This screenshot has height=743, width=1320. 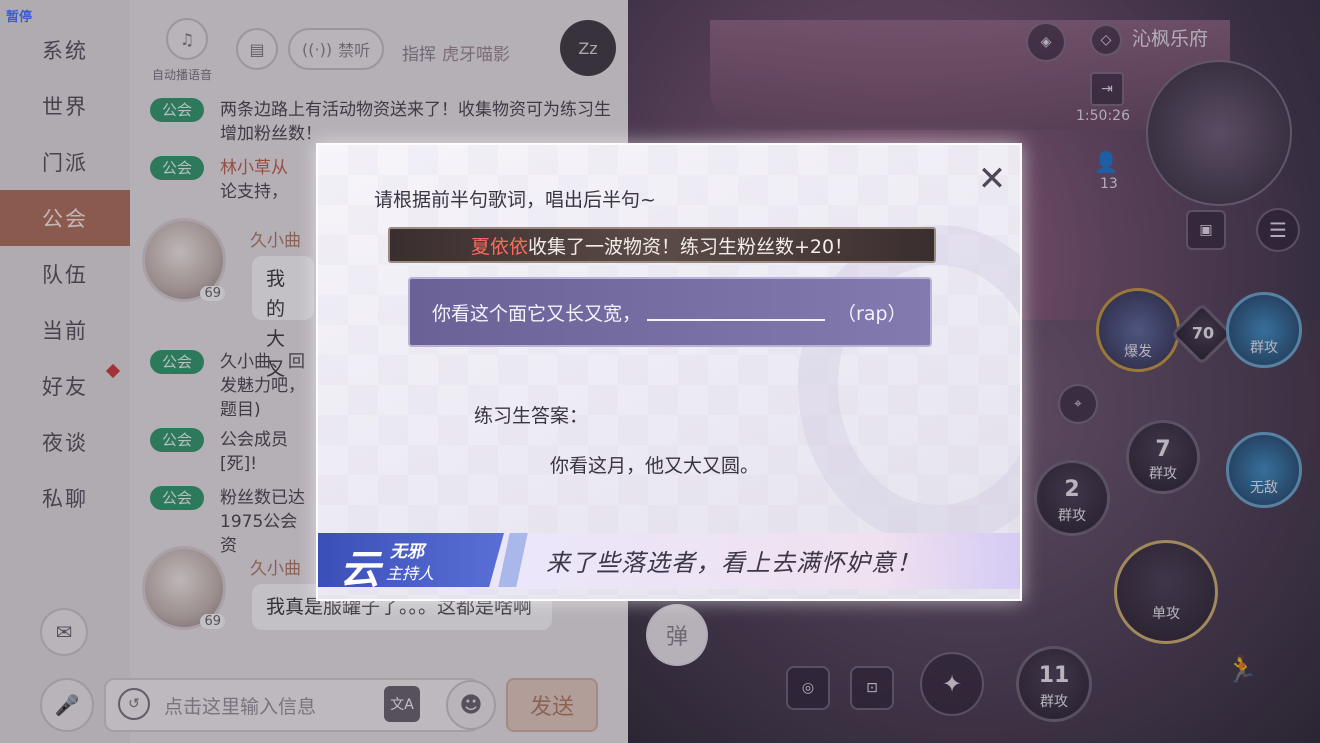 What do you see at coordinates (736, 312) in the screenshot?
I see `lyric-blank` at bounding box center [736, 312].